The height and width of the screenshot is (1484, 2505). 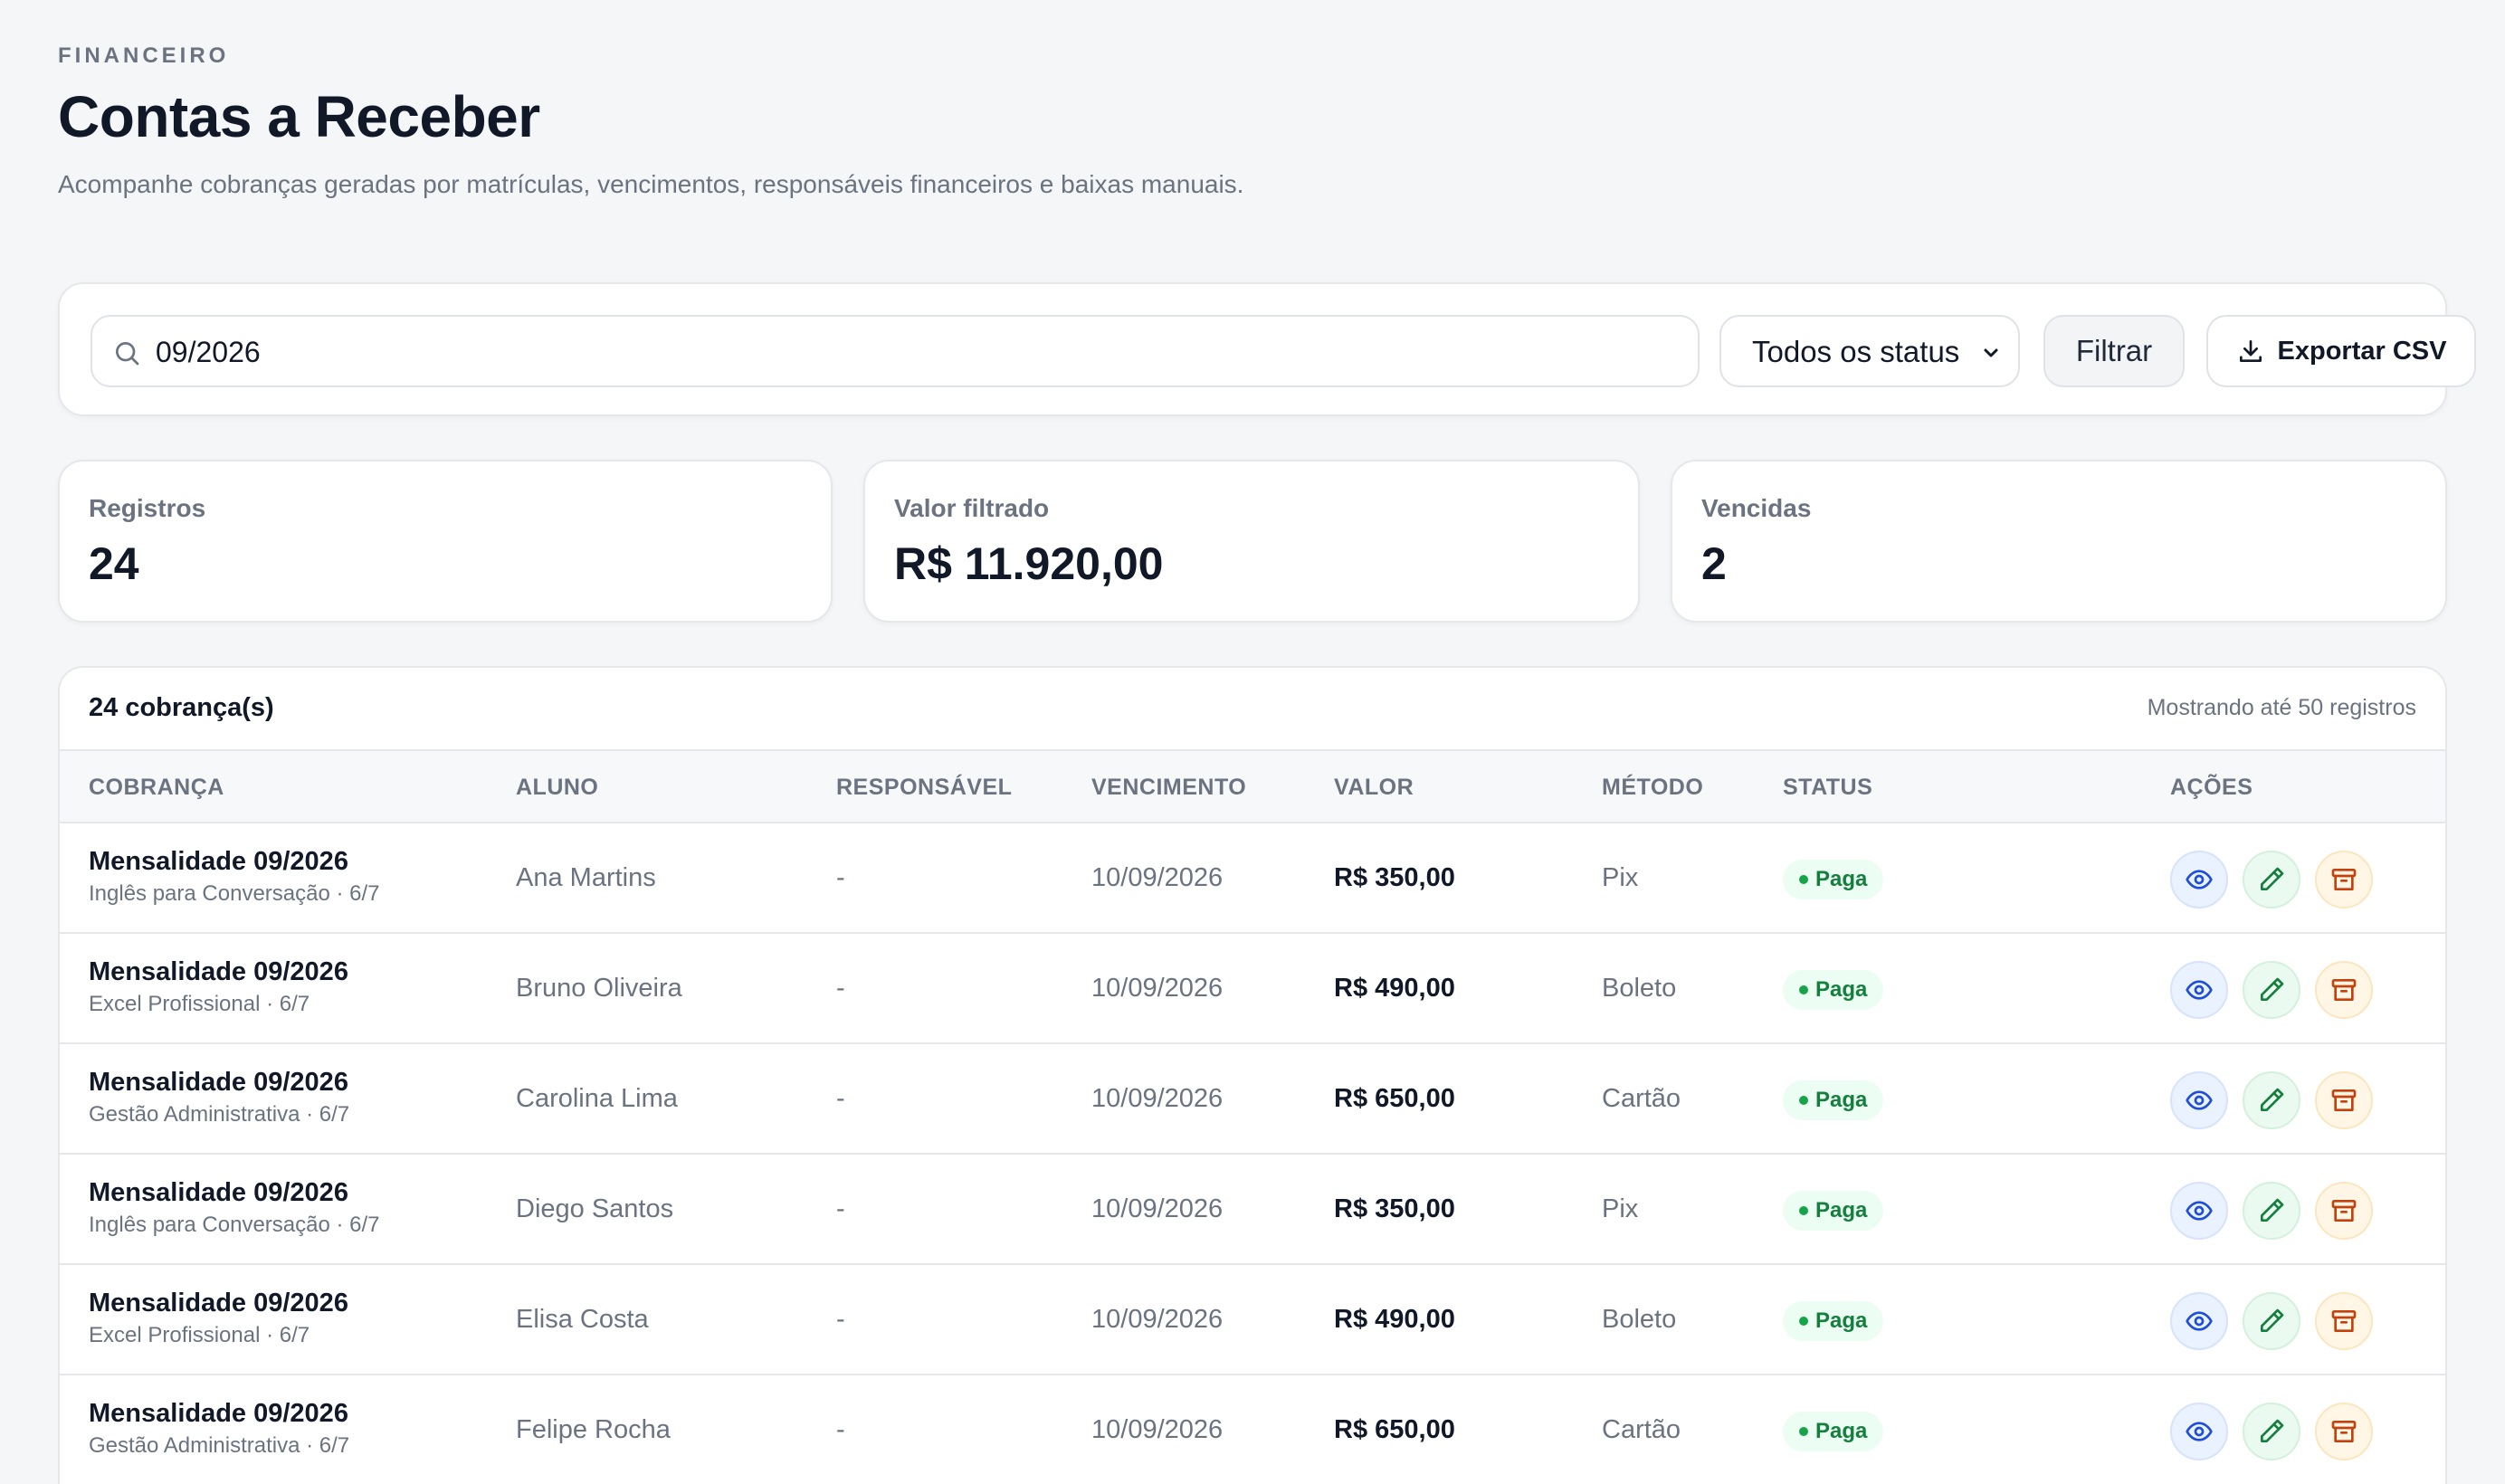 I want to click on student-name: Elisa Costa, so click(x=582, y=1319).